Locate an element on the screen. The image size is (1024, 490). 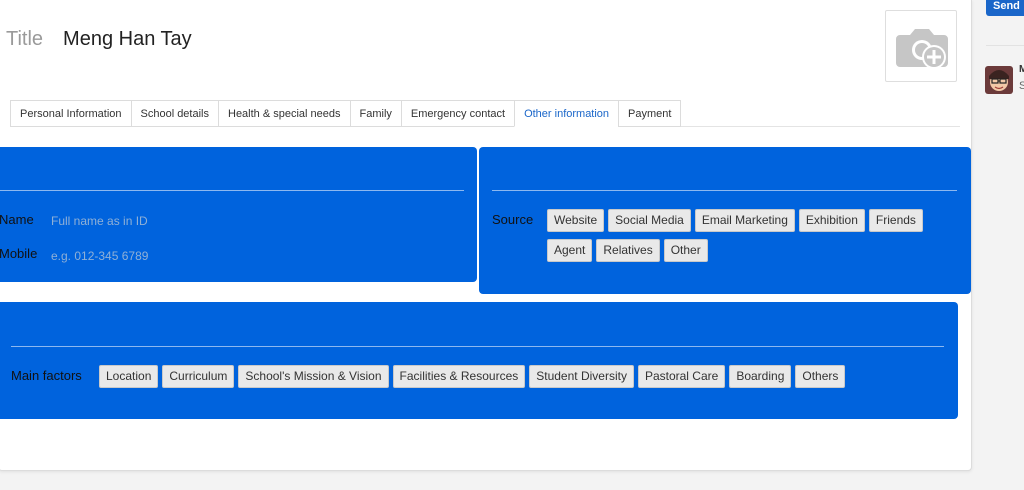
add-photo-camera-icon is located at coordinates (922, 49).